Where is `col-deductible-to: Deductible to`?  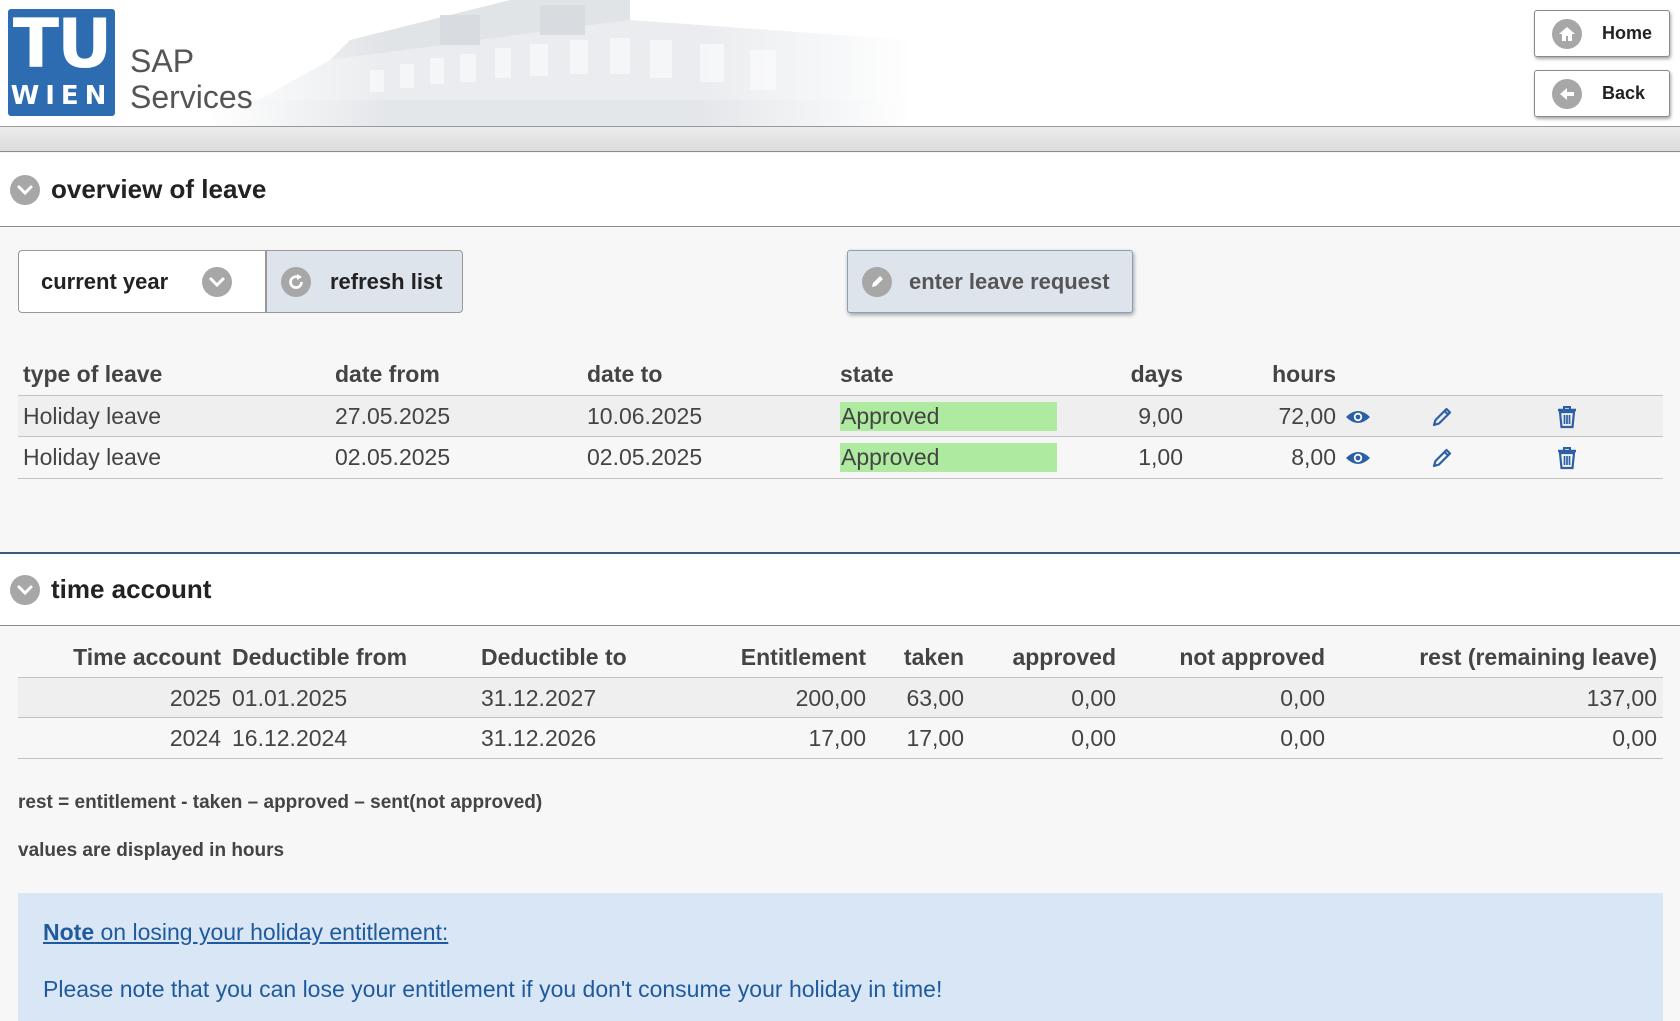 col-deductible-to: Deductible to is located at coordinates (554, 657).